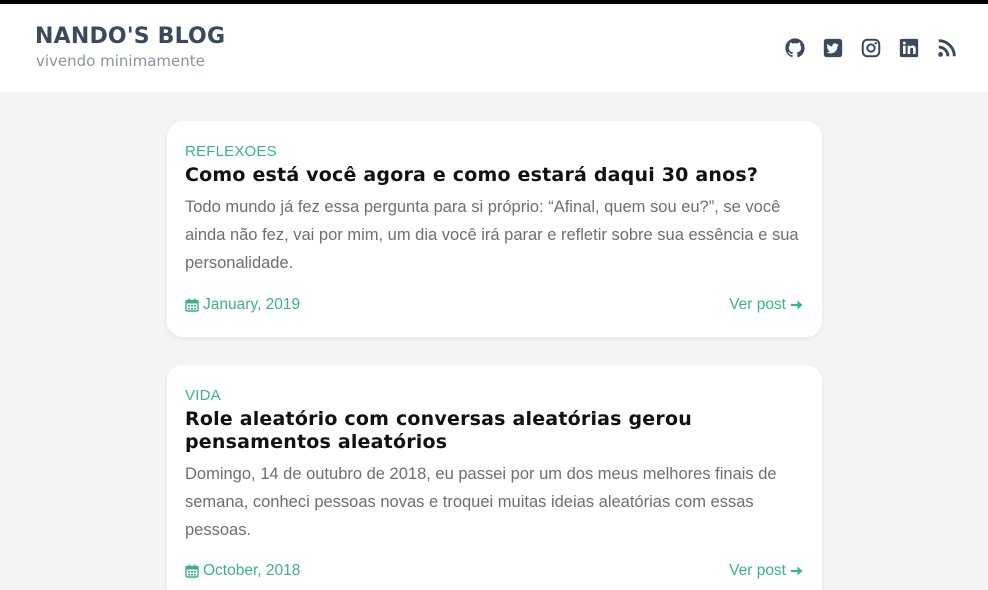 Image resolution: width=988 pixels, height=590 pixels. Describe the element at coordinates (795, 48) in the screenshot. I see `github-icon` at that location.